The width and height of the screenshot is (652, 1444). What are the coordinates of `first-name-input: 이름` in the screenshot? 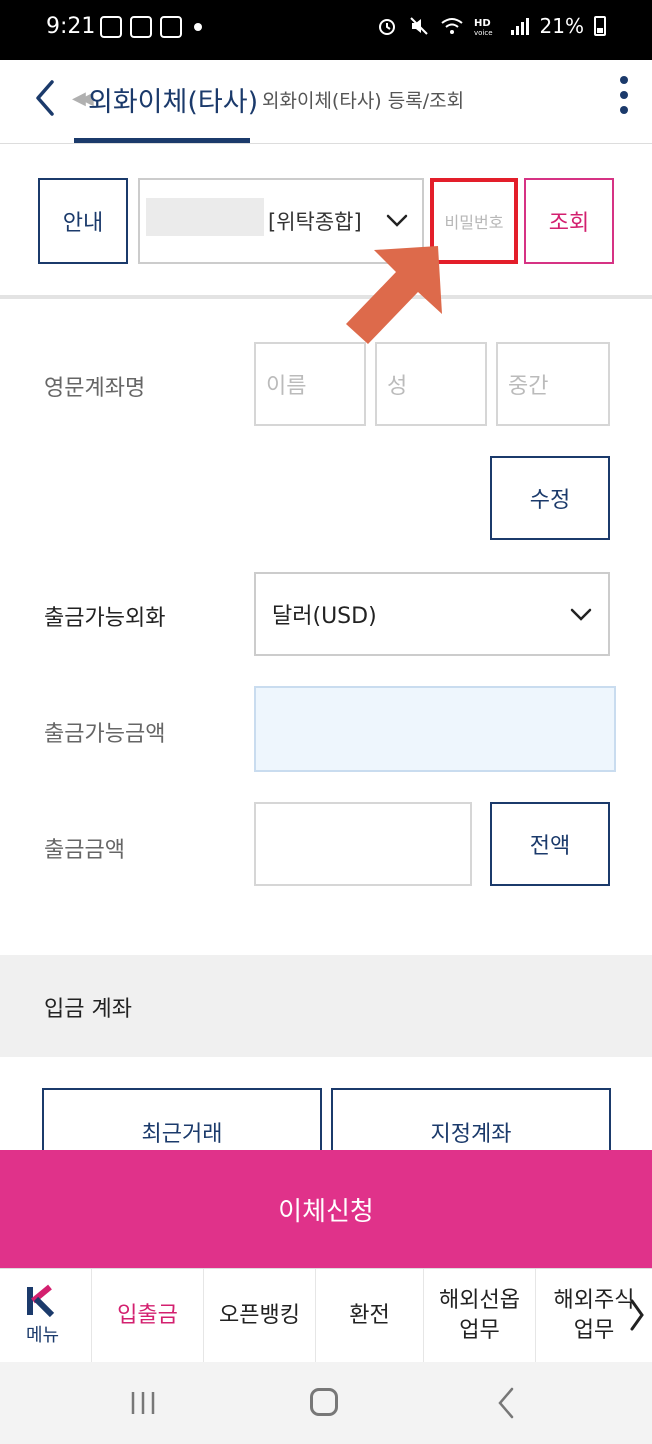 It's located at (310, 384).